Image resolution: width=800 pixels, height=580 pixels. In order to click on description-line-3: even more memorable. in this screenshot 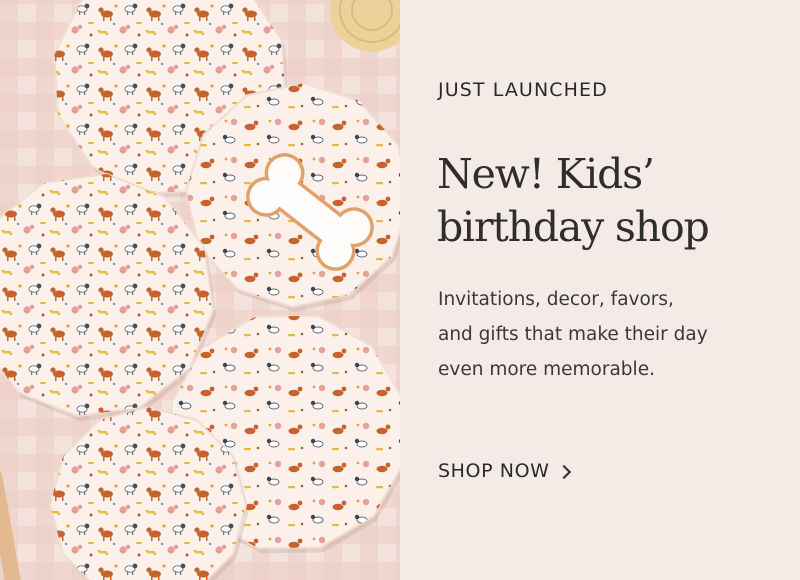, I will do `click(546, 369)`.